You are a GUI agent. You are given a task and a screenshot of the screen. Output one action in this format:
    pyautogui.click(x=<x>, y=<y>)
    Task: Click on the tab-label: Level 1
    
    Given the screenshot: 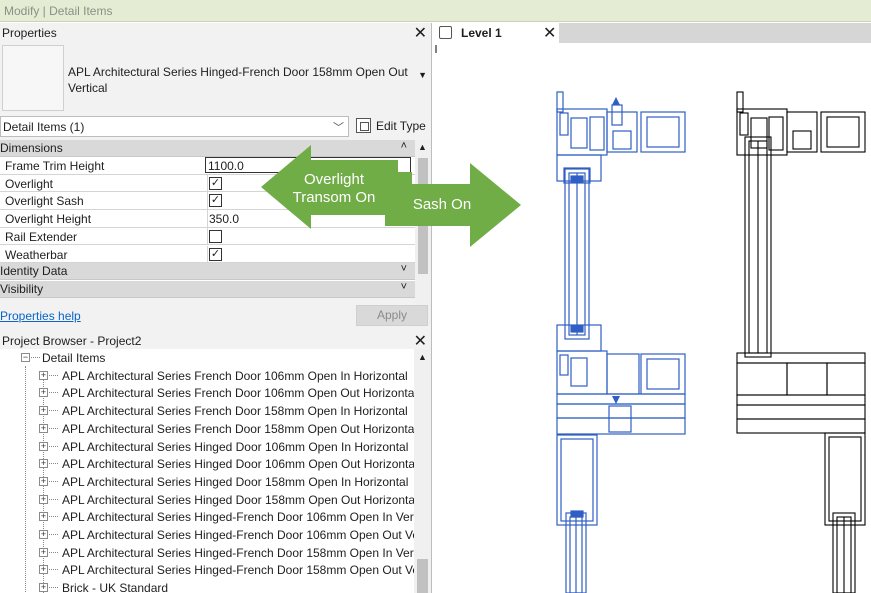 What is the action you would take?
    pyautogui.click(x=481, y=33)
    